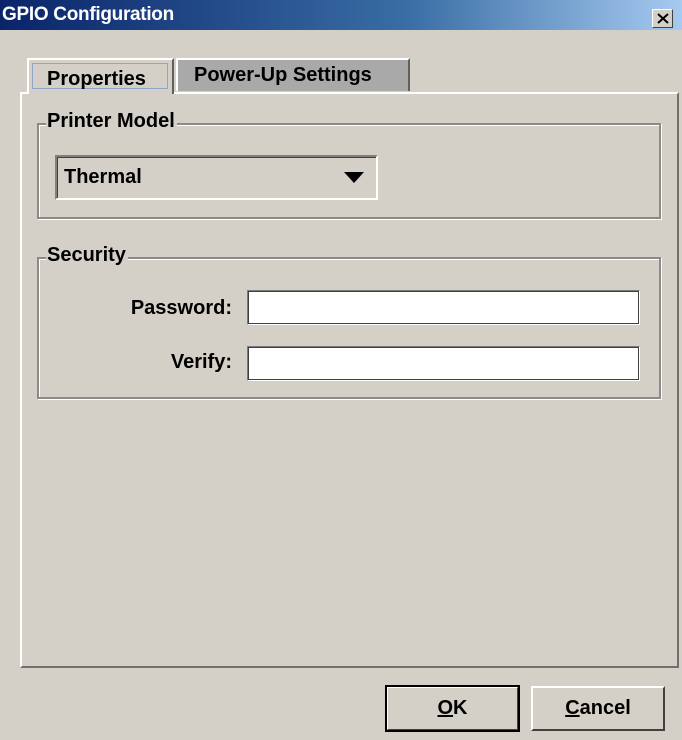 This screenshot has width=682, height=740. I want to click on title-bar: GPIO Configuration, so click(341, 15).